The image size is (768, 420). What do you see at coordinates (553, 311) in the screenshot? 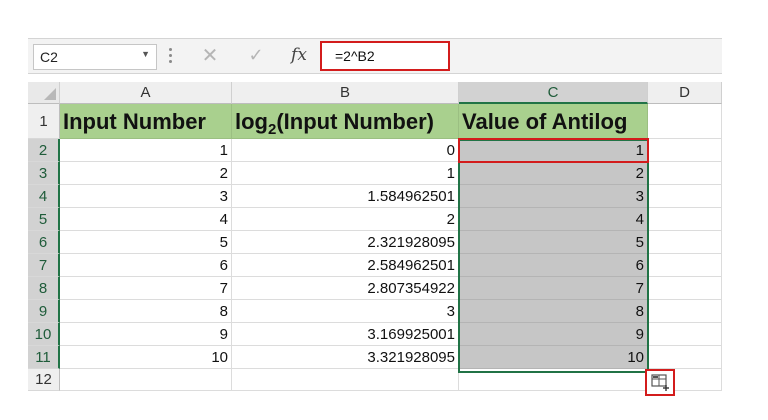
I see `cell-c9: 8` at bounding box center [553, 311].